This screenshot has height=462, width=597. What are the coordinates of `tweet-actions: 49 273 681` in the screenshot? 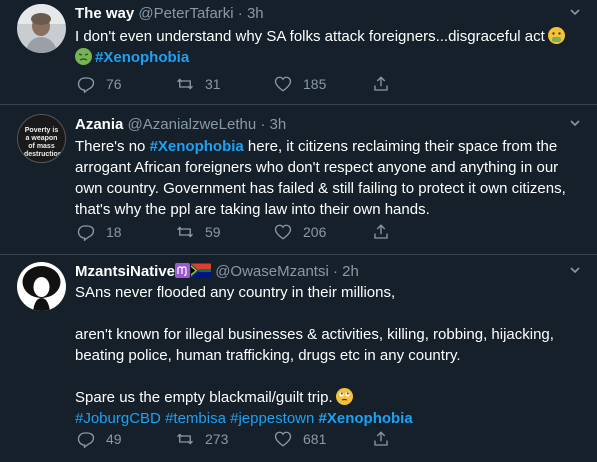 It's located at (329, 439).